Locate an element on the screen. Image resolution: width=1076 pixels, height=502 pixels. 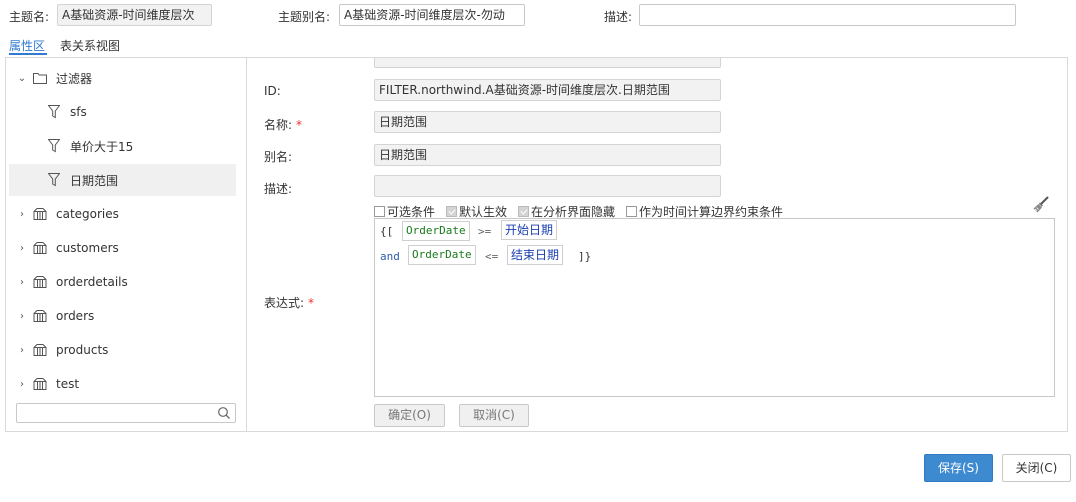
id-input: FILTER.northwind.A基础资源-时间维度层次.日期范围 is located at coordinates (547, 90).